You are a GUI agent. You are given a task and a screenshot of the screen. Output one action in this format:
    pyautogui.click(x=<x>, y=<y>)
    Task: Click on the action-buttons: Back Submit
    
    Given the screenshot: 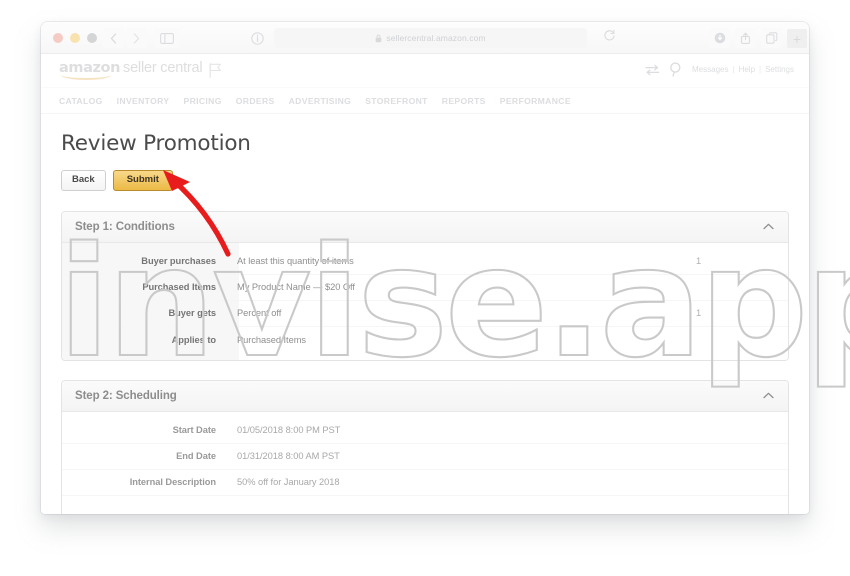 What is the action you would take?
    pyautogui.click(x=425, y=180)
    